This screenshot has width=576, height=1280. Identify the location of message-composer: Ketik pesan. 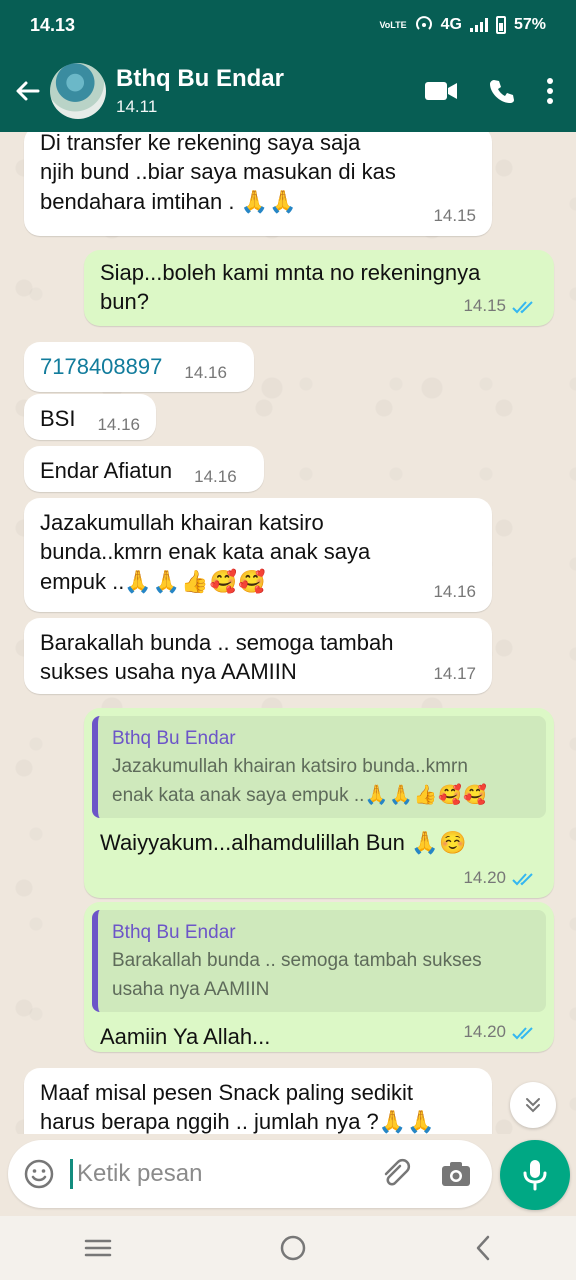
(250, 1174).